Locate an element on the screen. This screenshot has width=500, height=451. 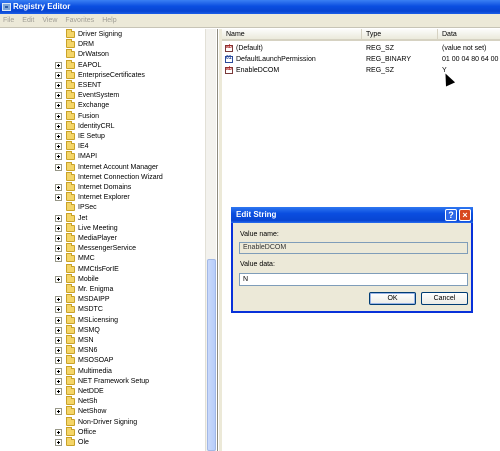
tree-item: NetSh is located at coordinates (105, 401).